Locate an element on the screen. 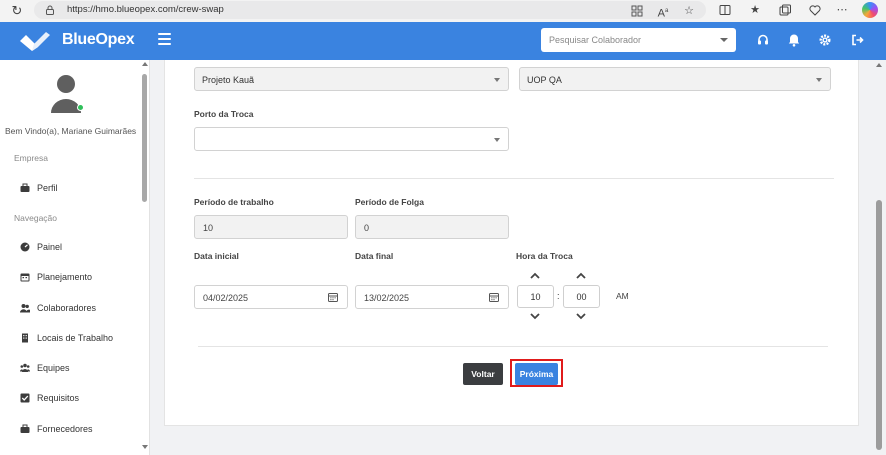 This screenshot has width=886, height=455. sidebar-item-perfil: Perfil is located at coordinates (39, 188).